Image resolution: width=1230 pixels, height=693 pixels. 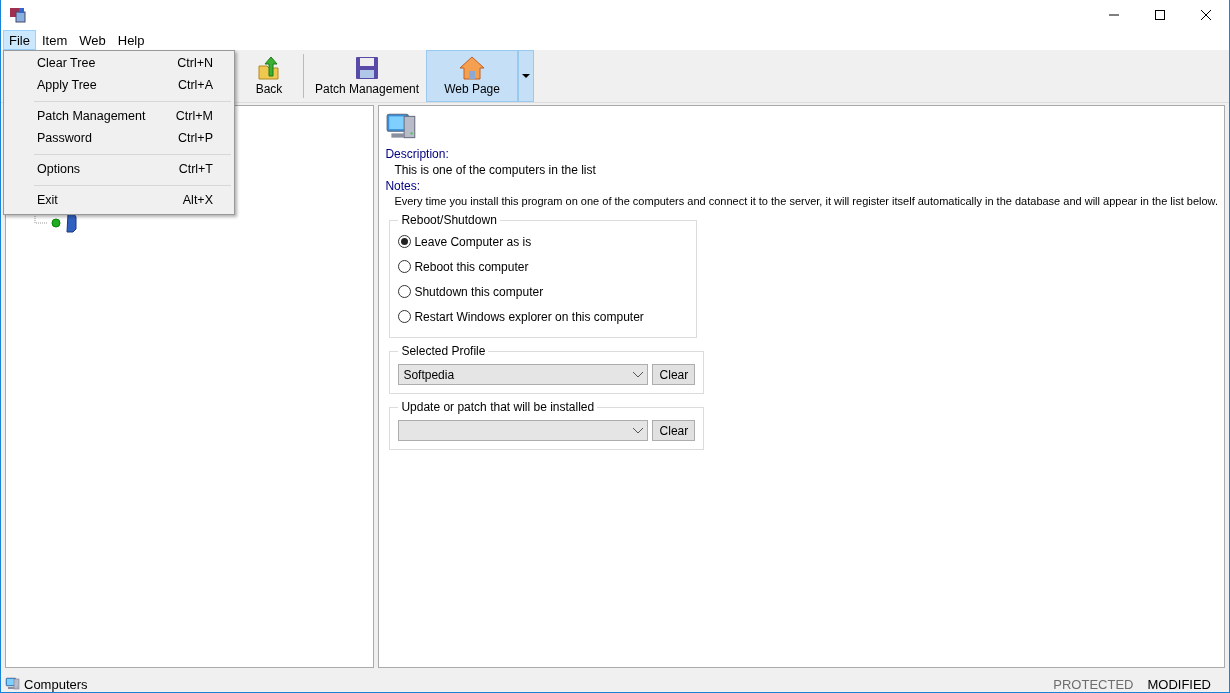 I want to click on close-icon, so click(x=1206, y=15).